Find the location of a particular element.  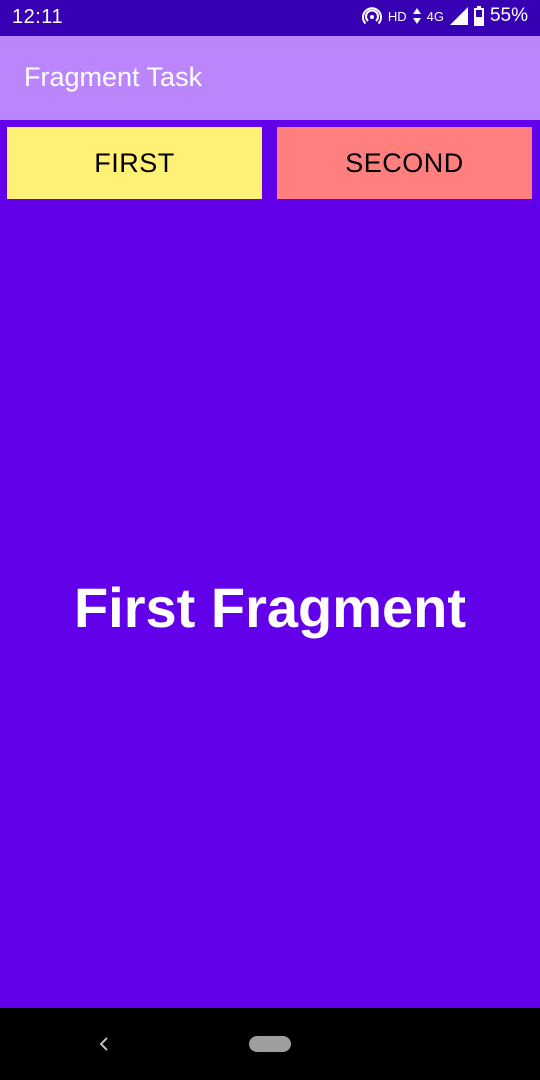

first-button: FIRST is located at coordinates (134, 163).